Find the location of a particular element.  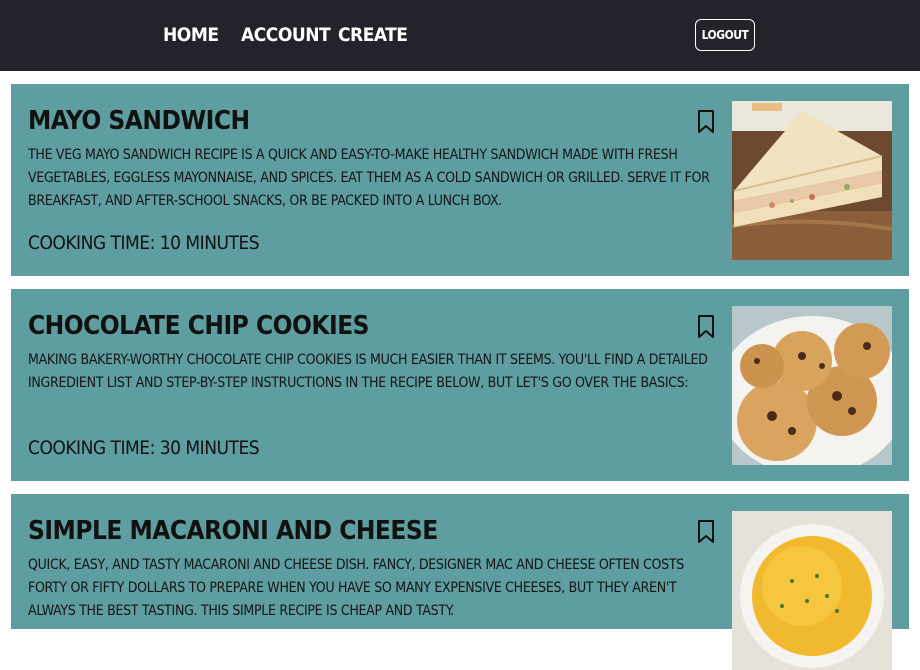

recipe-title: Mayo Sandwich is located at coordinates (139, 121).